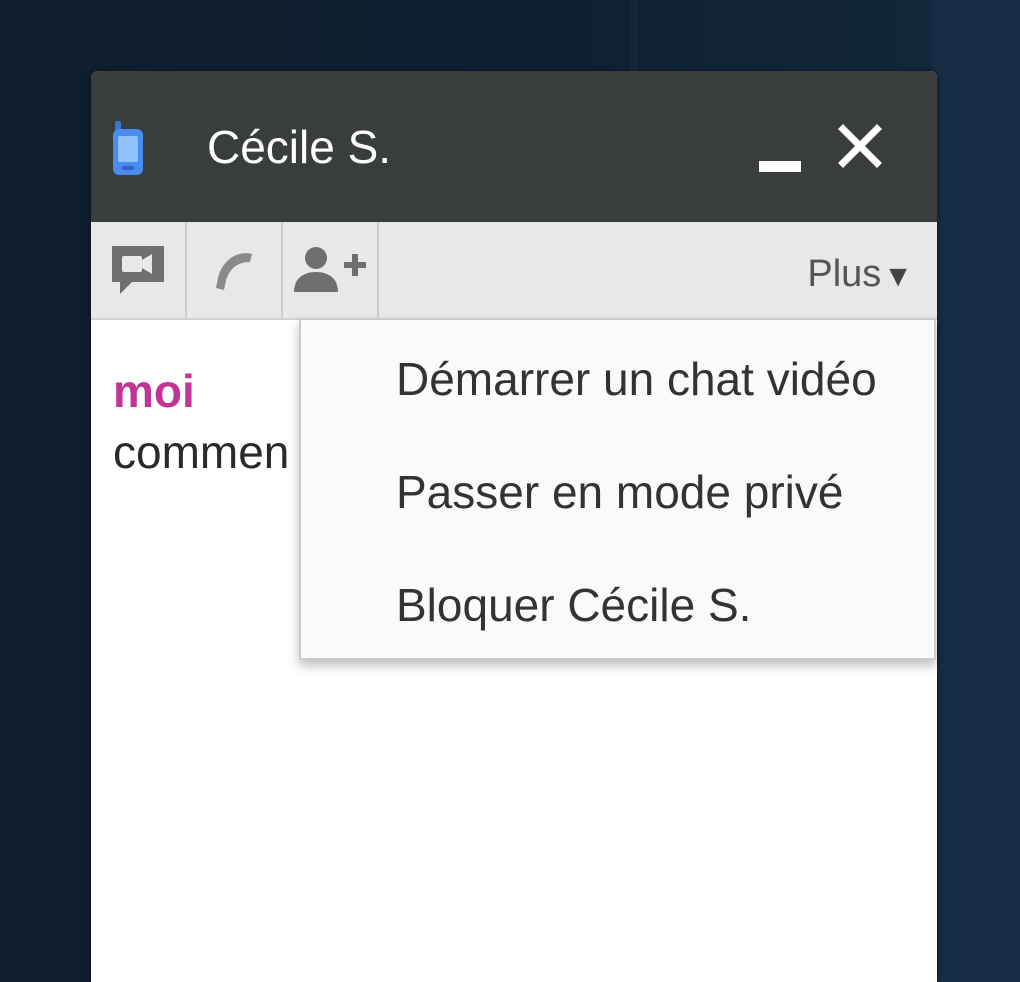  Describe the element at coordinates (154, 391) in the screenshot. I see `message-author: moi` at that location.